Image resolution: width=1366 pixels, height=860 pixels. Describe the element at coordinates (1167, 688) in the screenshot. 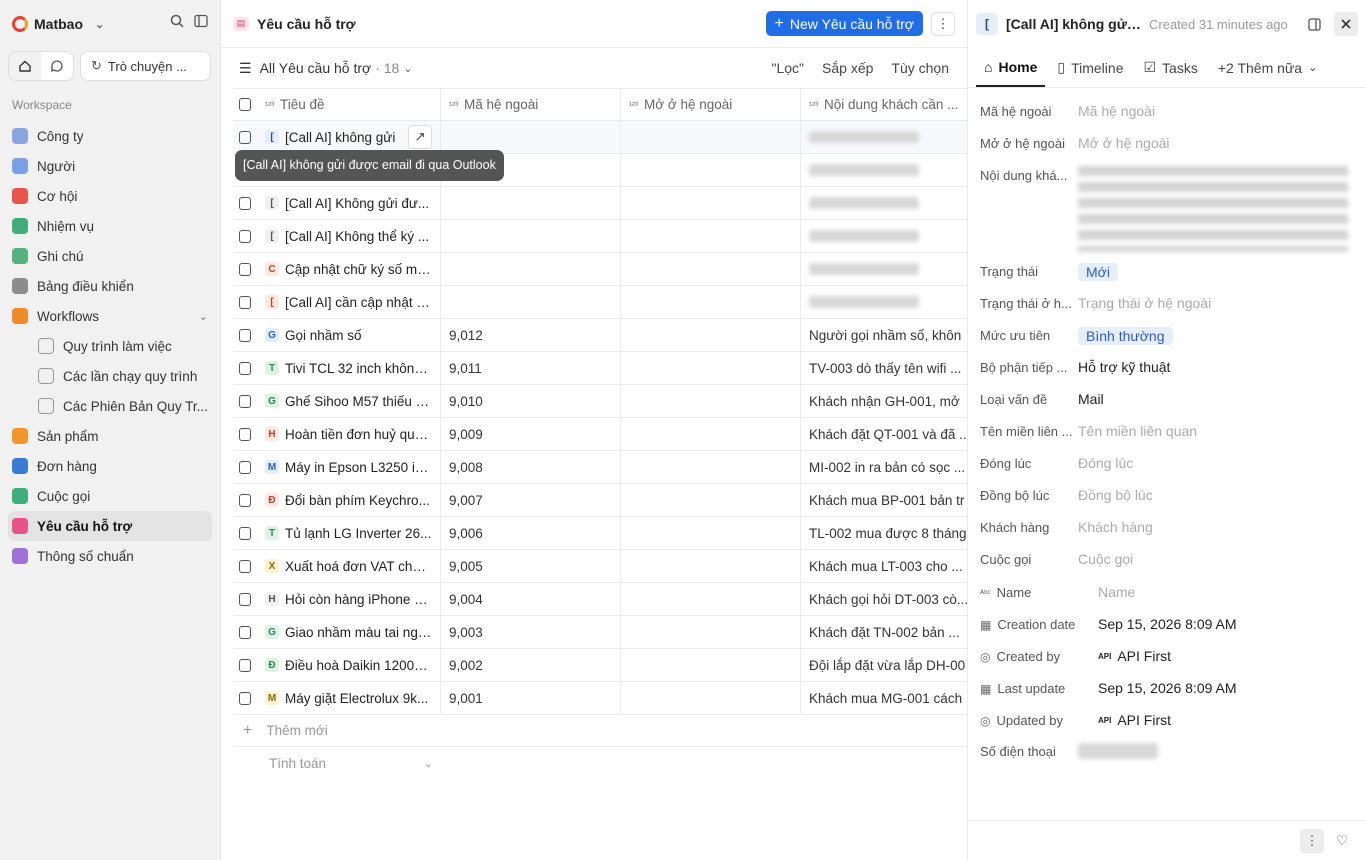

I see `system-field-row: ▦ Last update Sep 15, 2026 8:09 AM` at that location.